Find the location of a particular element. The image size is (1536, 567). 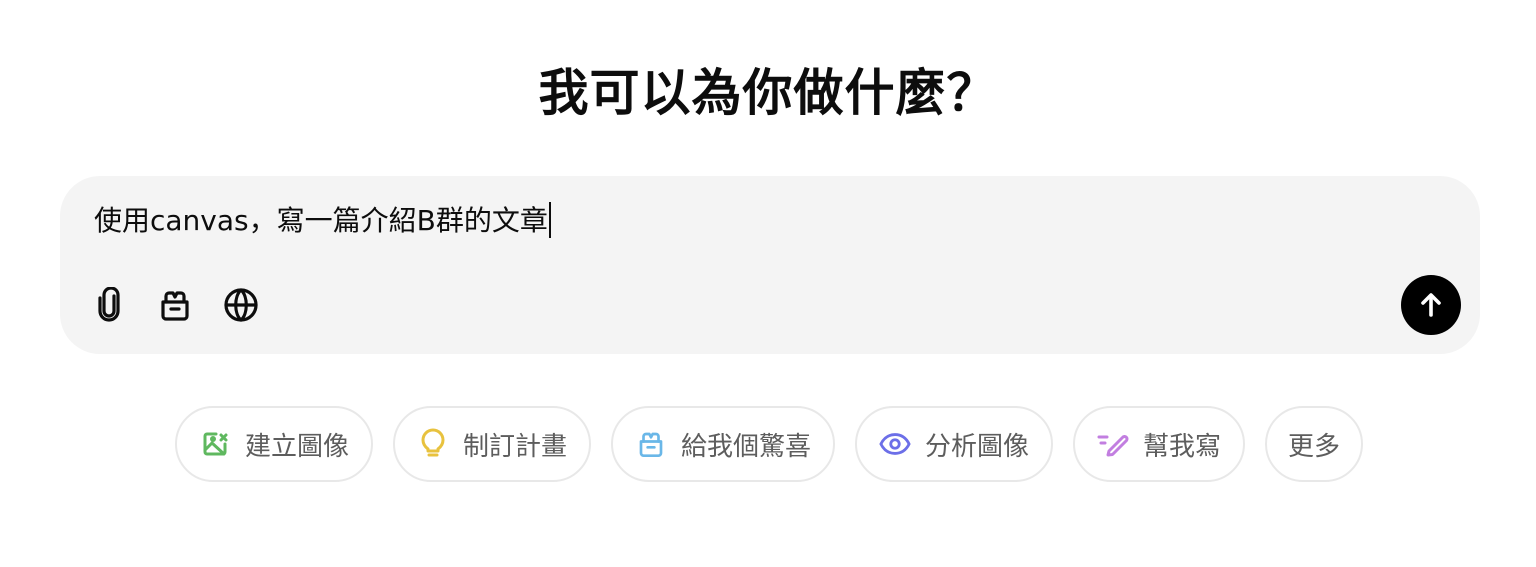

suggestion-make-plan: 制訂計畫 is located at coordinates (492, 444).